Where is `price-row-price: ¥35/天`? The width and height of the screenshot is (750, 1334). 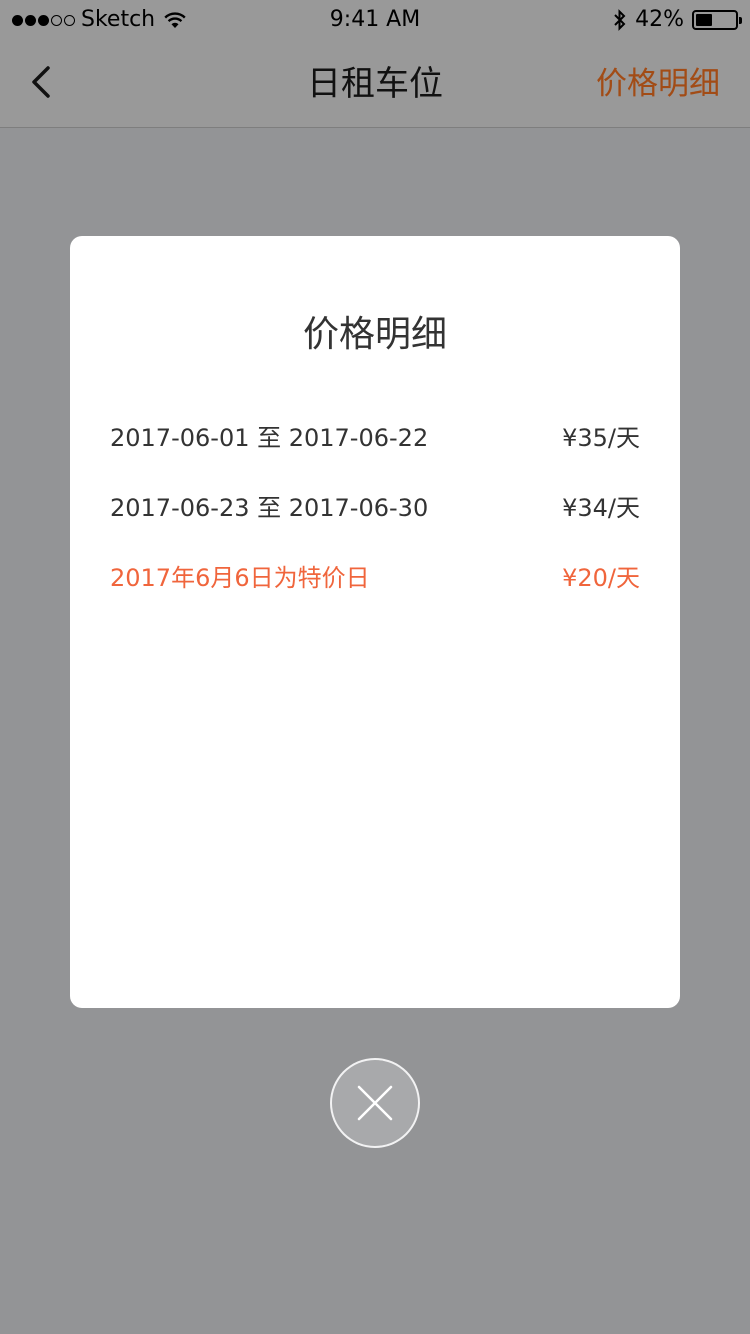 price-row-price: ¥35/天 is located at coordinates (601, 437).